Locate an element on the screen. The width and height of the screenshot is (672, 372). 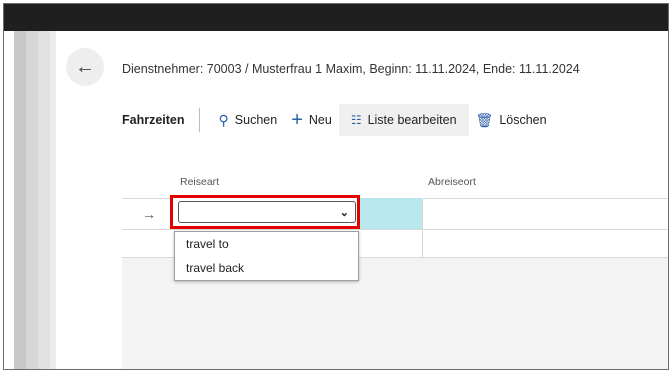
back-button: ← is located at coordinates (85, 67).